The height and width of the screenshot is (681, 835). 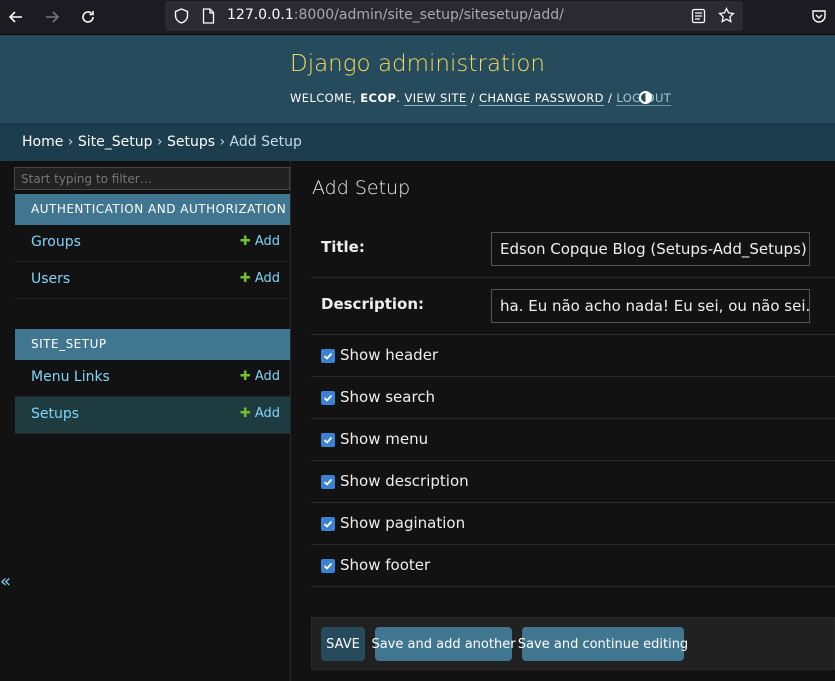 What do you see at coordinates (417, 64) in the screenshot?
I see `site-branding: Django administration` at bounding box center [417, 64].